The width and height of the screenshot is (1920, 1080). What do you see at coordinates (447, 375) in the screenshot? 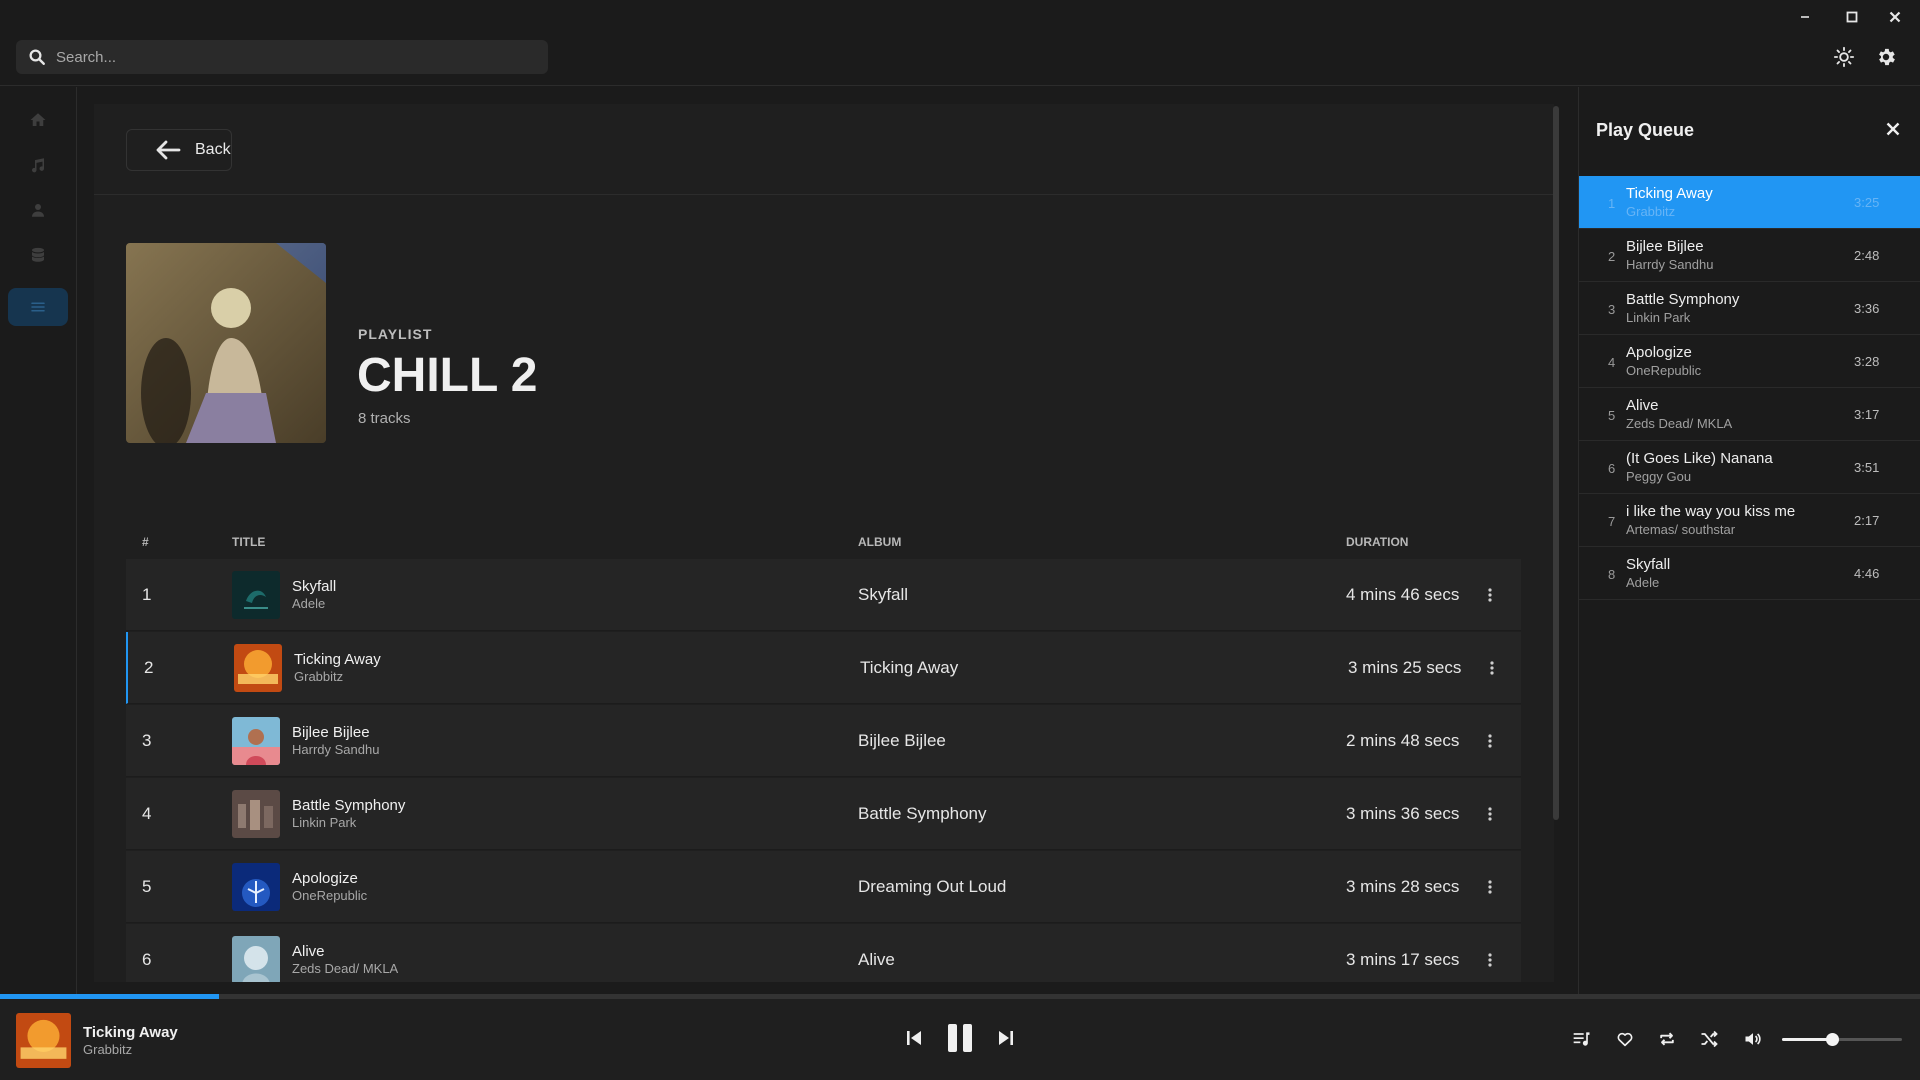
I see `playlist-title: CHILL 2` at bounding box center [447, 375].